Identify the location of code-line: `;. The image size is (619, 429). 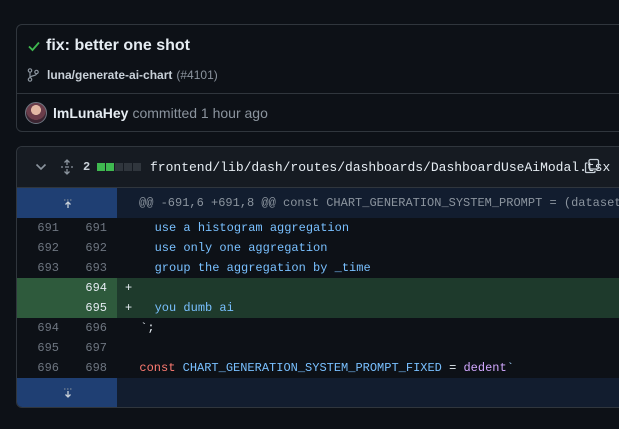
(368, 328).